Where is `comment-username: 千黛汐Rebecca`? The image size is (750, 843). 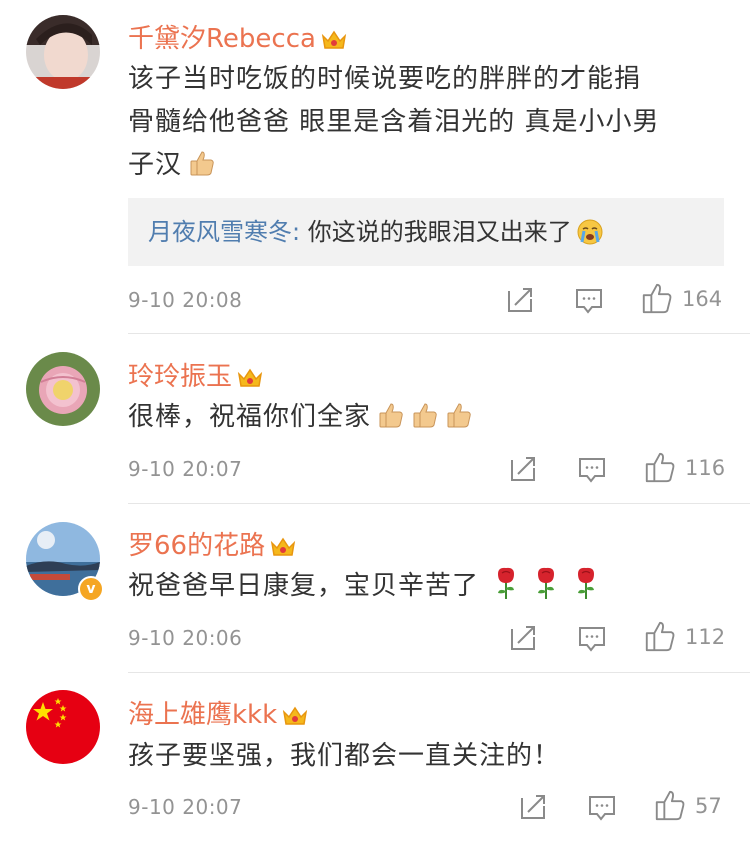
comment-username: 千黛汐Rebecca is located at coordinates (238, 36).